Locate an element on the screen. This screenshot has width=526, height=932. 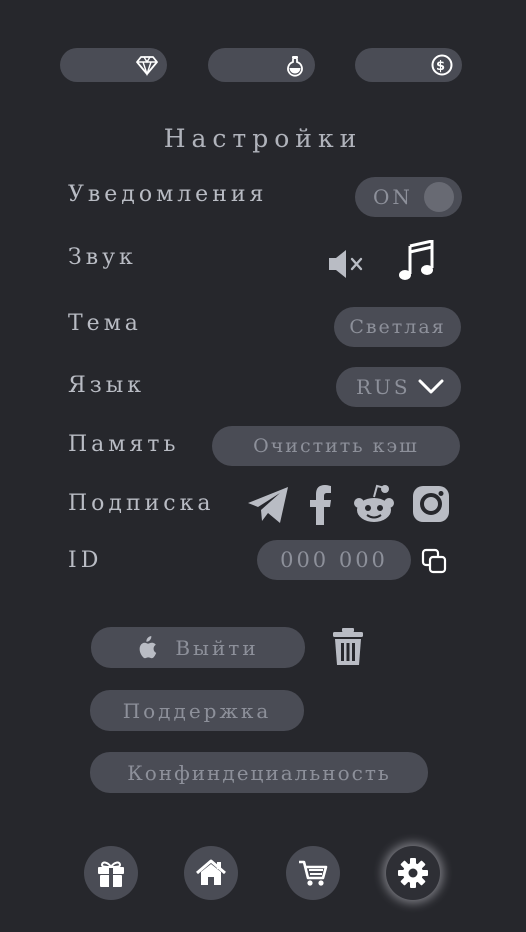
theme-label: Тема is located at coordinates (105, 323).